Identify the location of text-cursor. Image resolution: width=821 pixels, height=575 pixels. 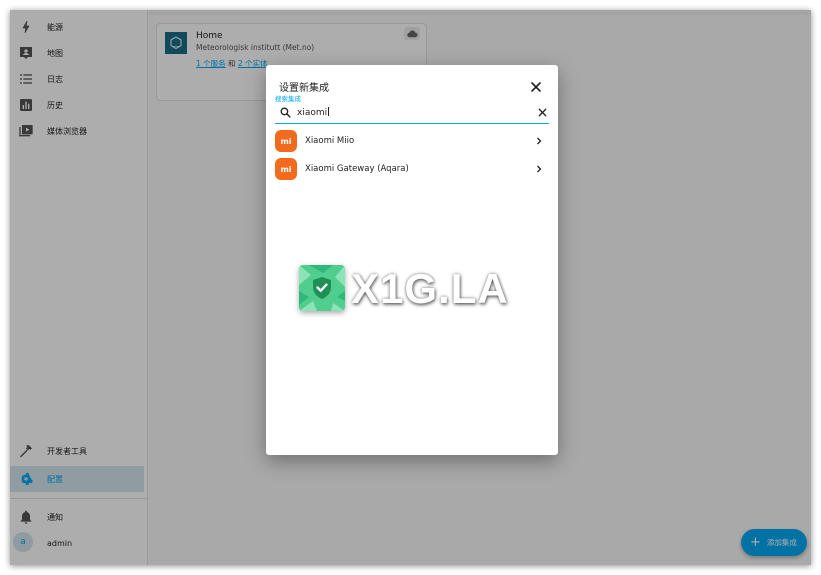
(329, 111).